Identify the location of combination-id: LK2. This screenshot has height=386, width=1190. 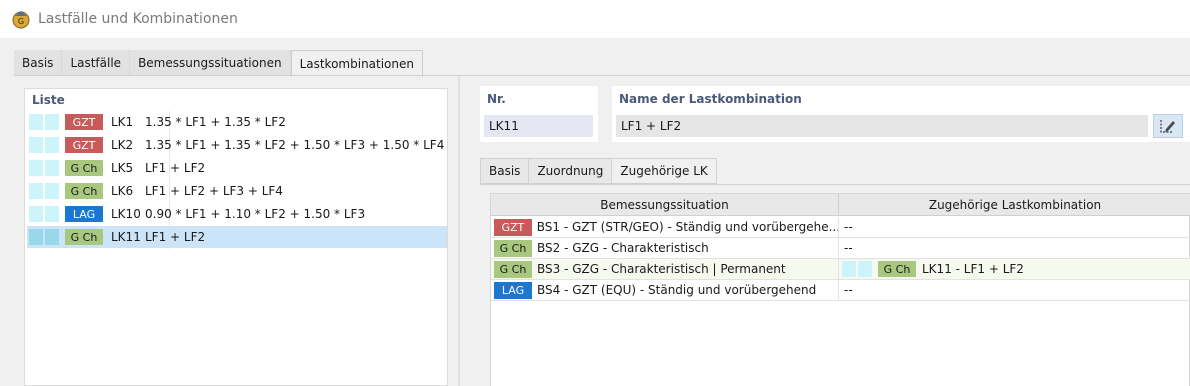
(122, 145).